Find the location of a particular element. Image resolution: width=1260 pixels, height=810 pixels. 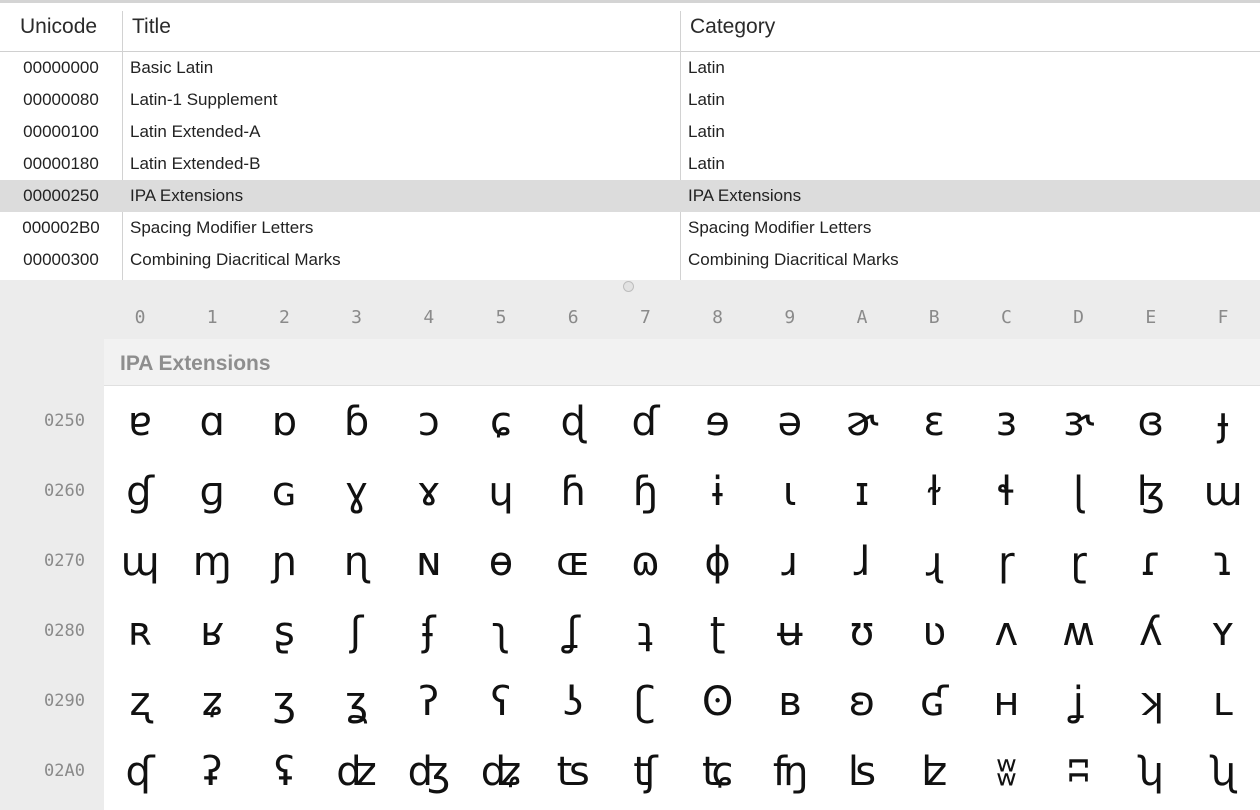

glyph-cell: ʄ is located at coordinates (429, 632).